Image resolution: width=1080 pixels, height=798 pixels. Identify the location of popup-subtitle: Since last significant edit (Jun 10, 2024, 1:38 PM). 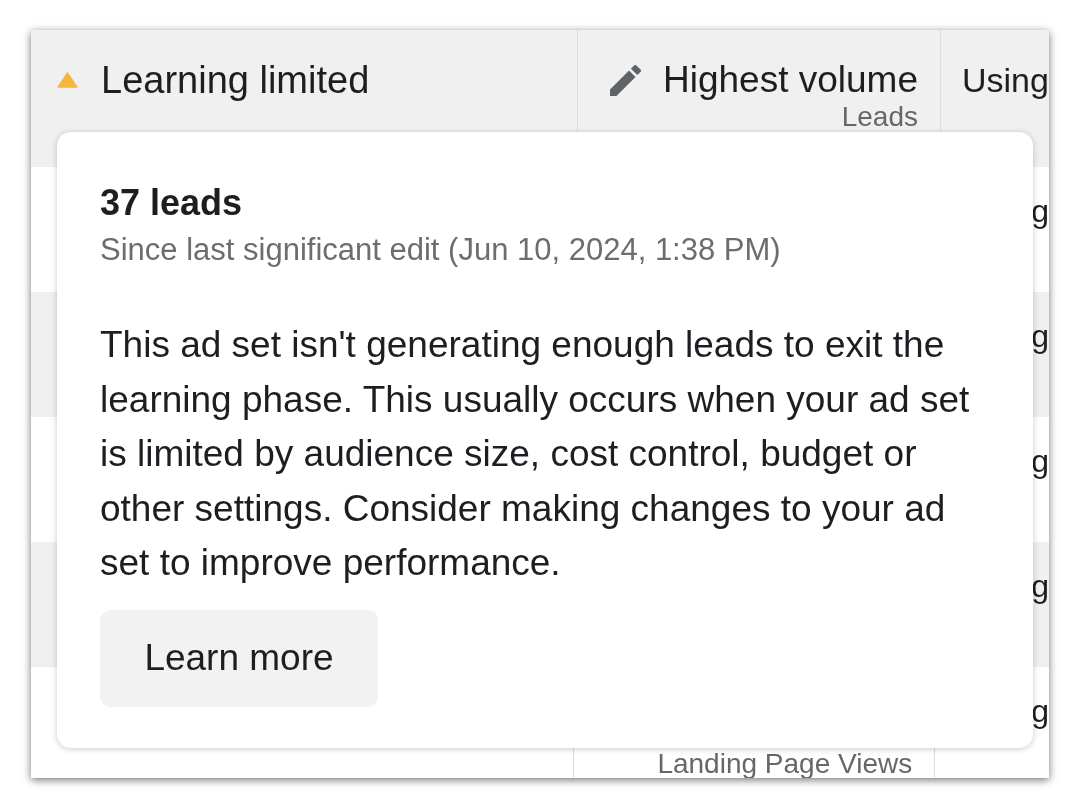
(440, 250).